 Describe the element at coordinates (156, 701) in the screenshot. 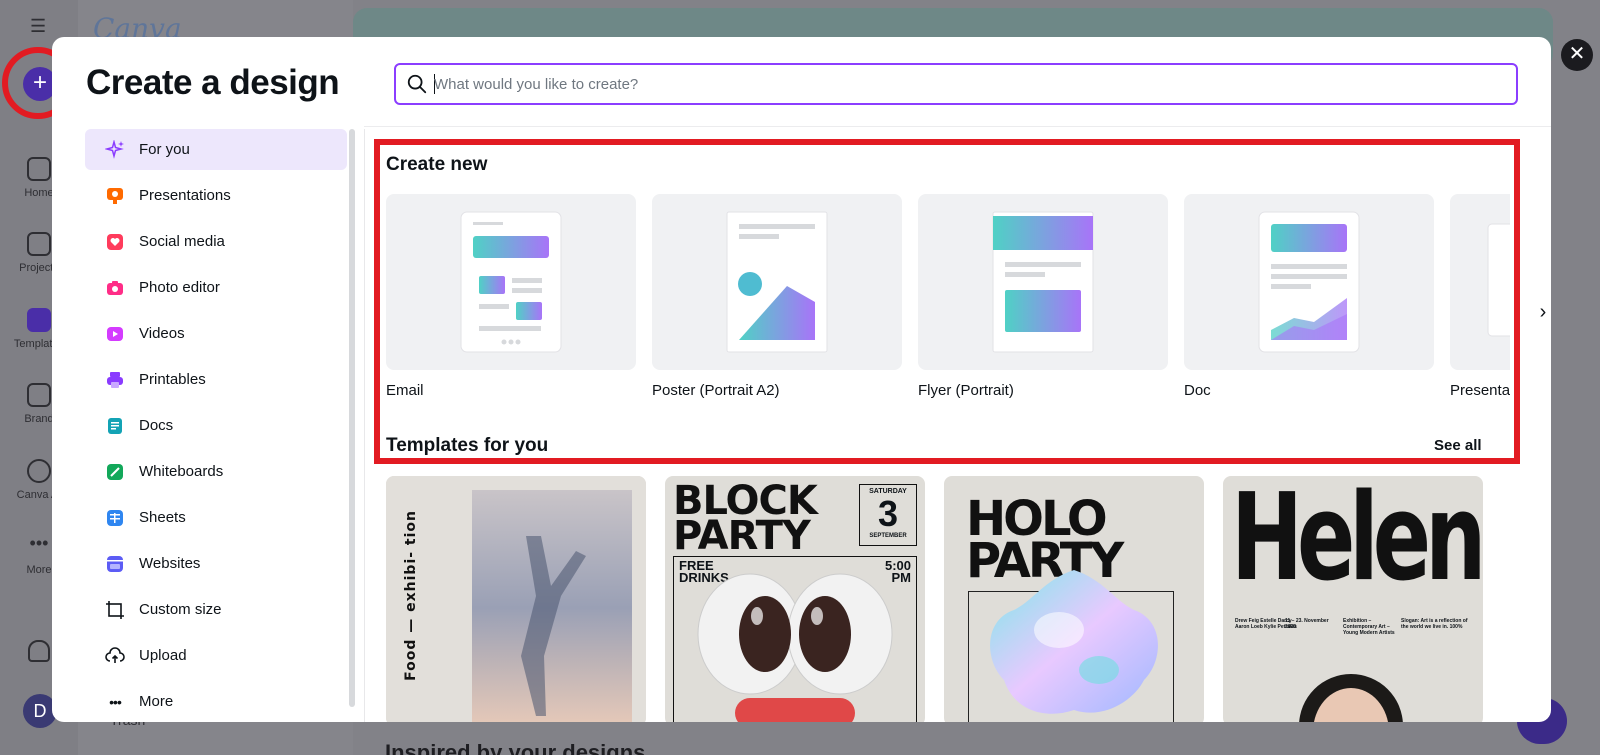

I see `nav-label: More` at that location.